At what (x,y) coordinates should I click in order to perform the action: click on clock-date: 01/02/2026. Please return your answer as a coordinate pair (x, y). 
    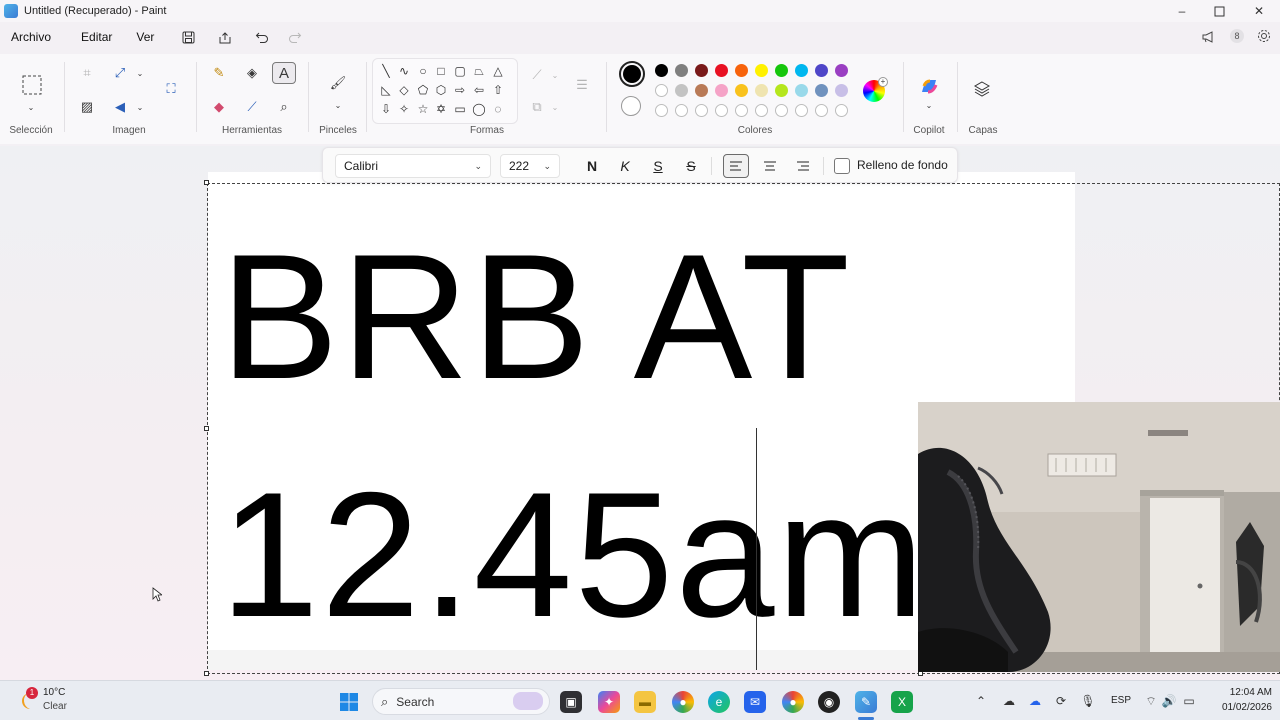
    Looking at the image, I should click on (1240, 707).